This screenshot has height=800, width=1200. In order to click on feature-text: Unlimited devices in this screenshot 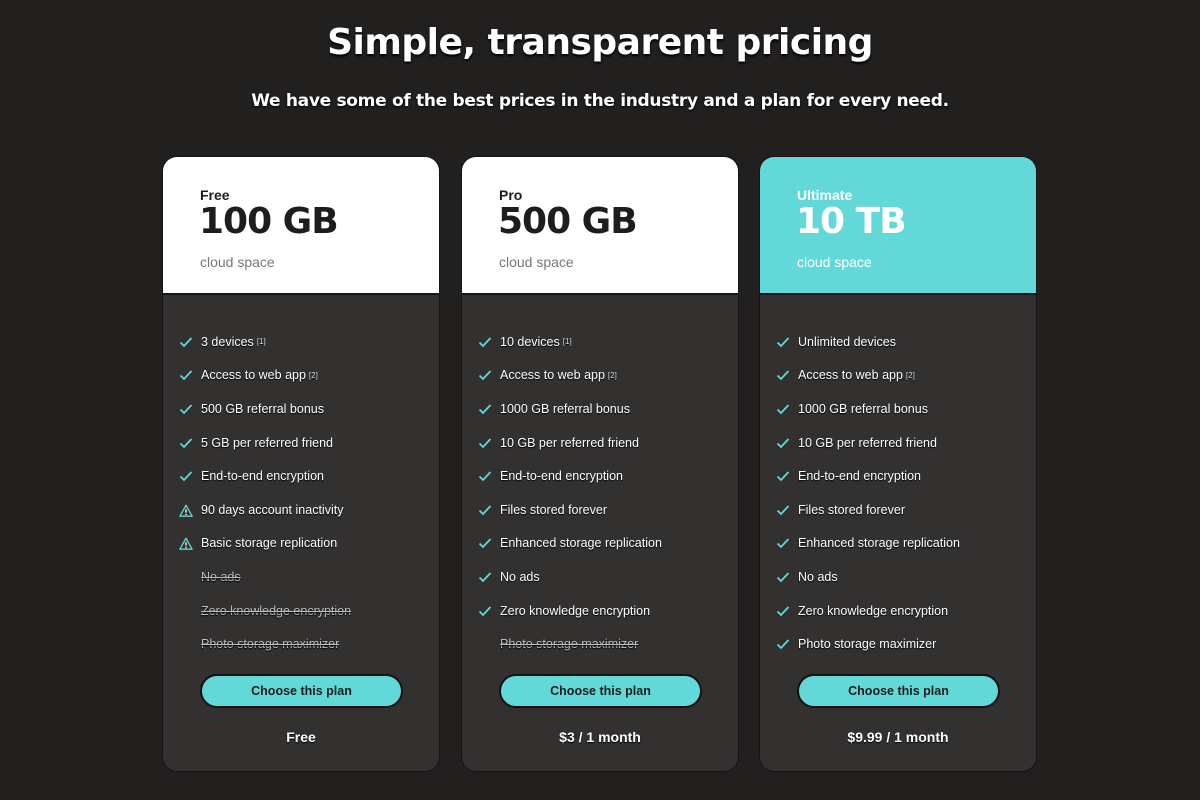, I will do `click(847, 341)`.